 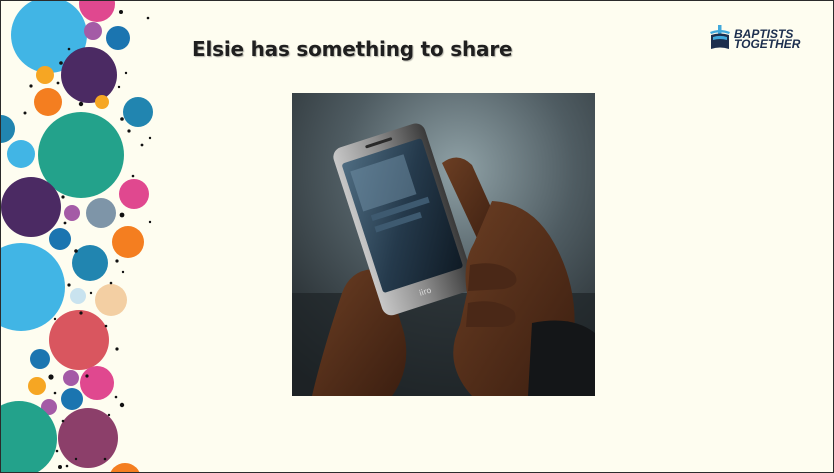 What do you see at coordinates (720, 37) in the screenshot?
I see `logo-mark-icon` at bounding box center [720, 37].